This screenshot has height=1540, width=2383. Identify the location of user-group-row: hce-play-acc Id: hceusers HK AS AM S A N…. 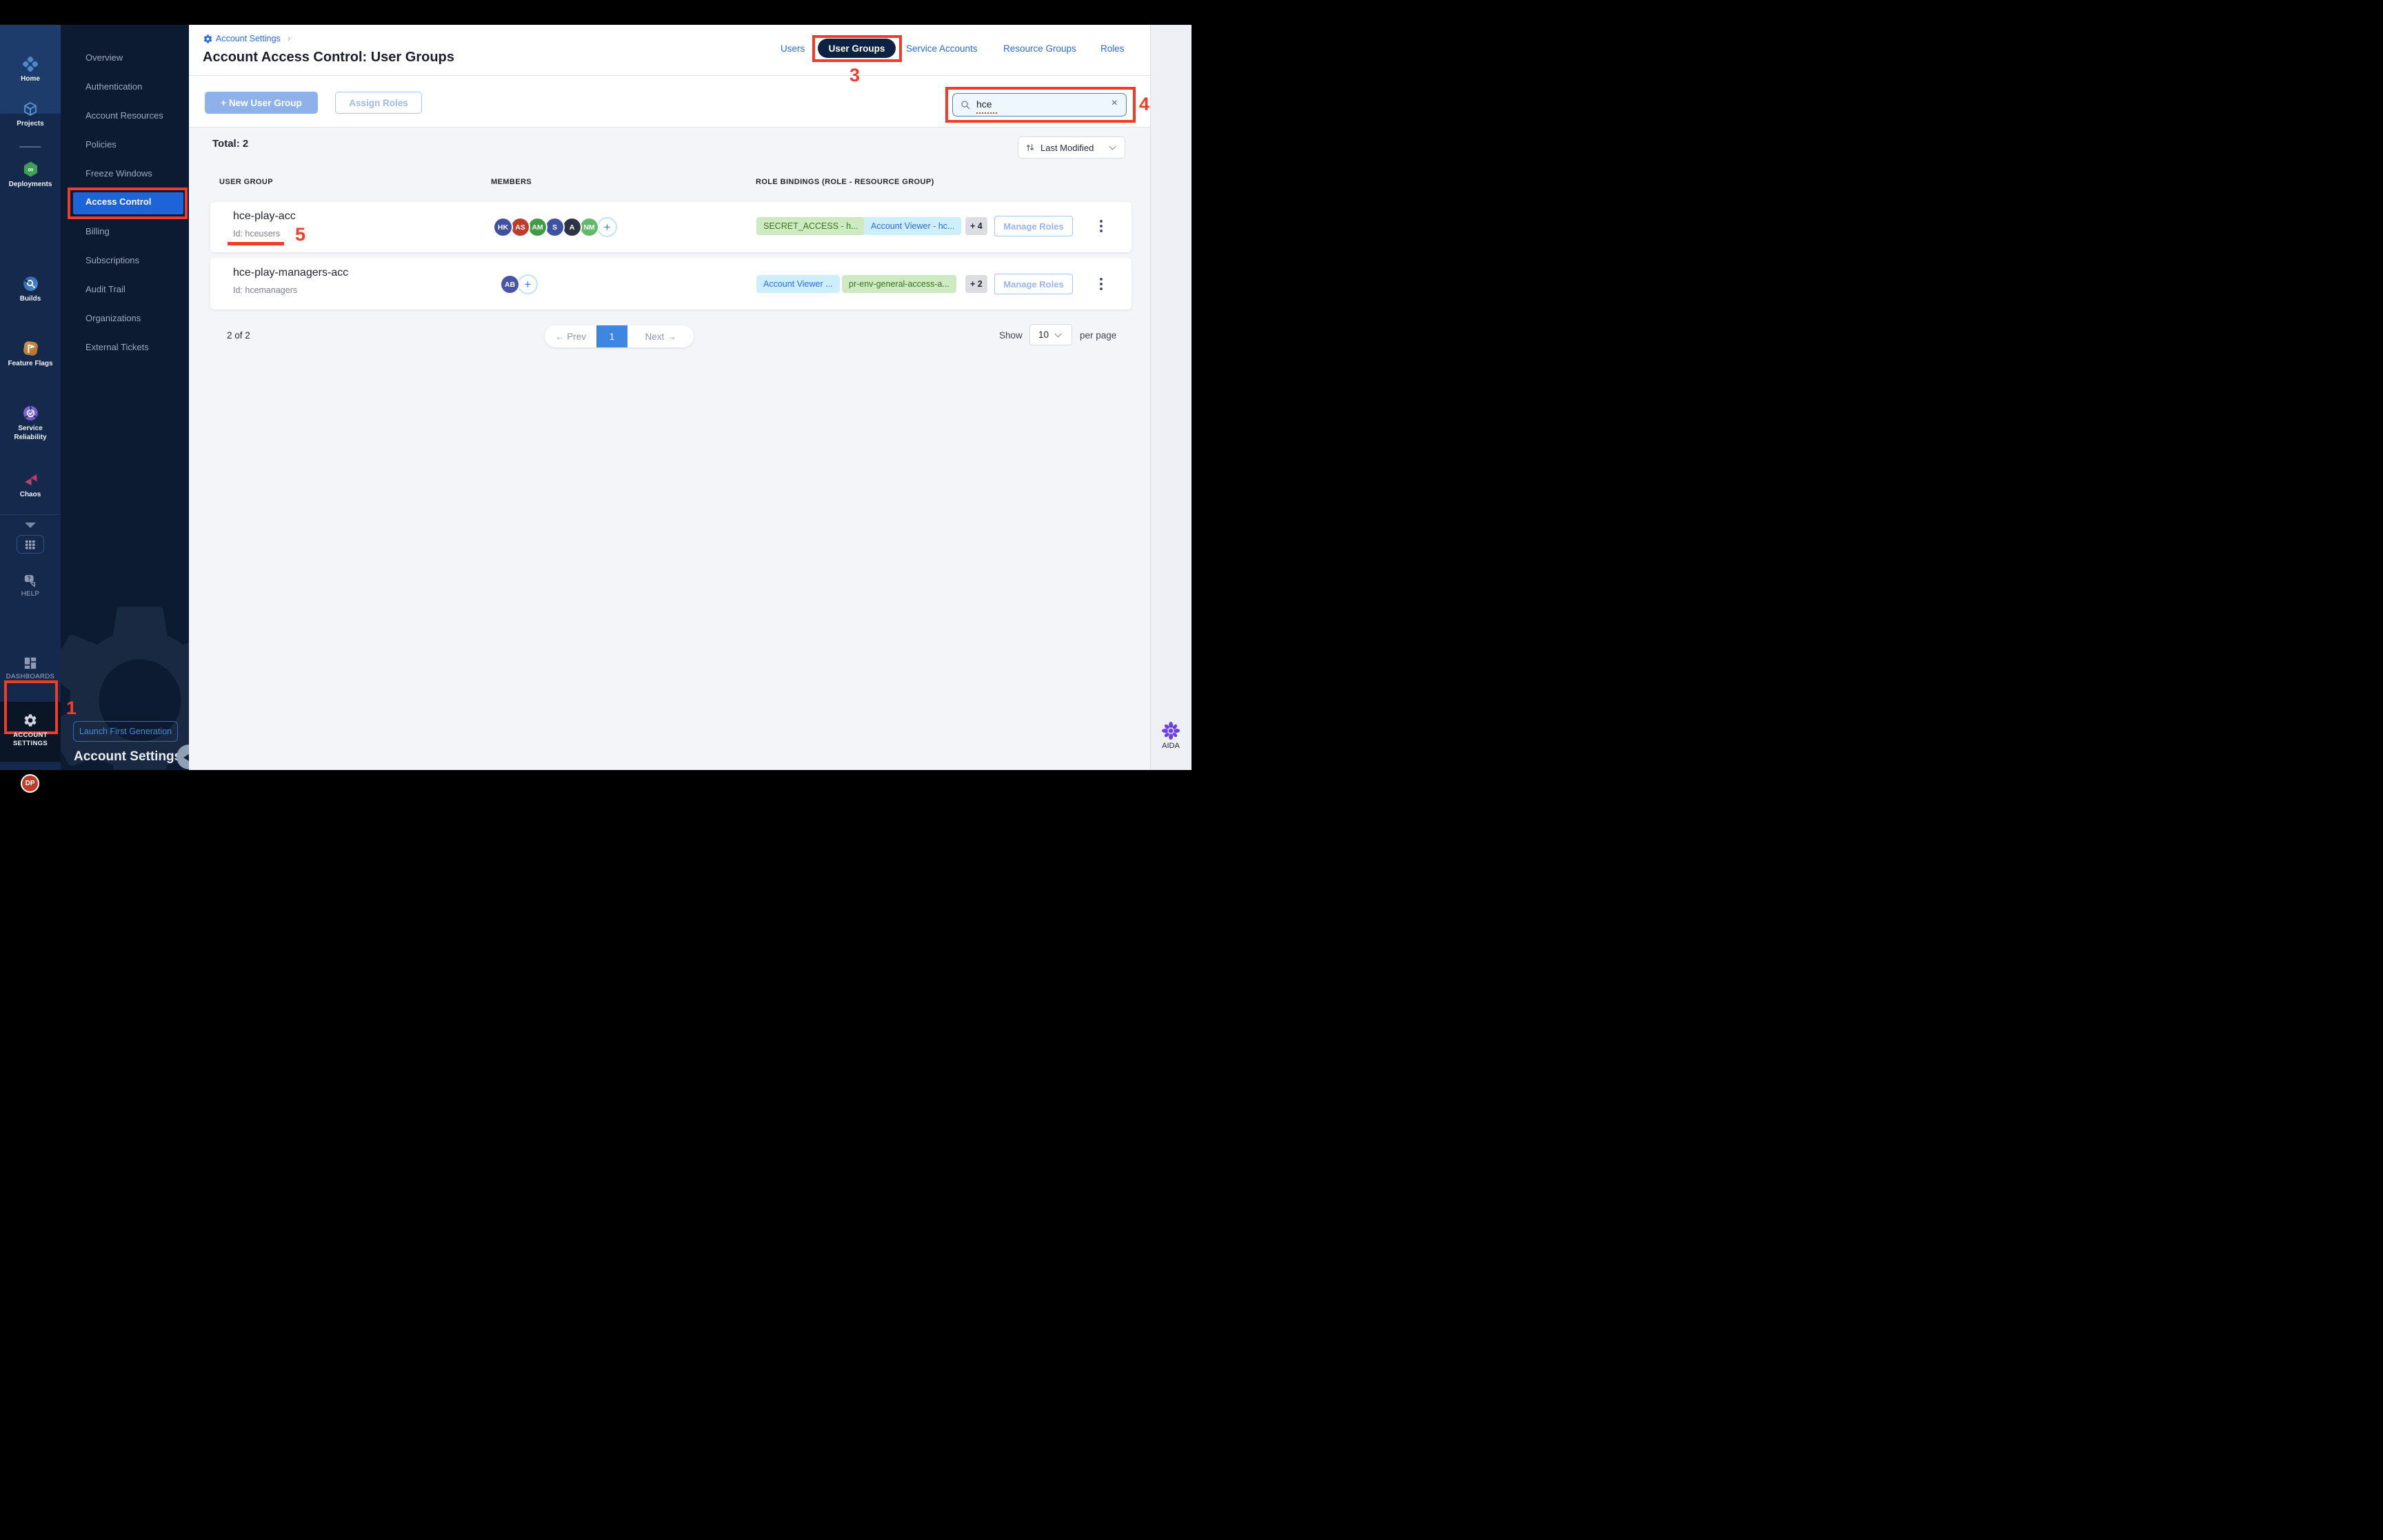
(671, 227).